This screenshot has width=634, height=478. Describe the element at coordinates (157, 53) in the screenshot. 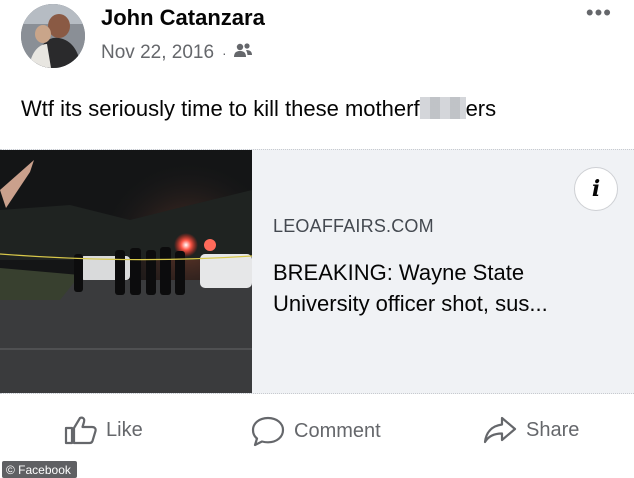

I see `post-date: Nov 22, 2016` at that location.